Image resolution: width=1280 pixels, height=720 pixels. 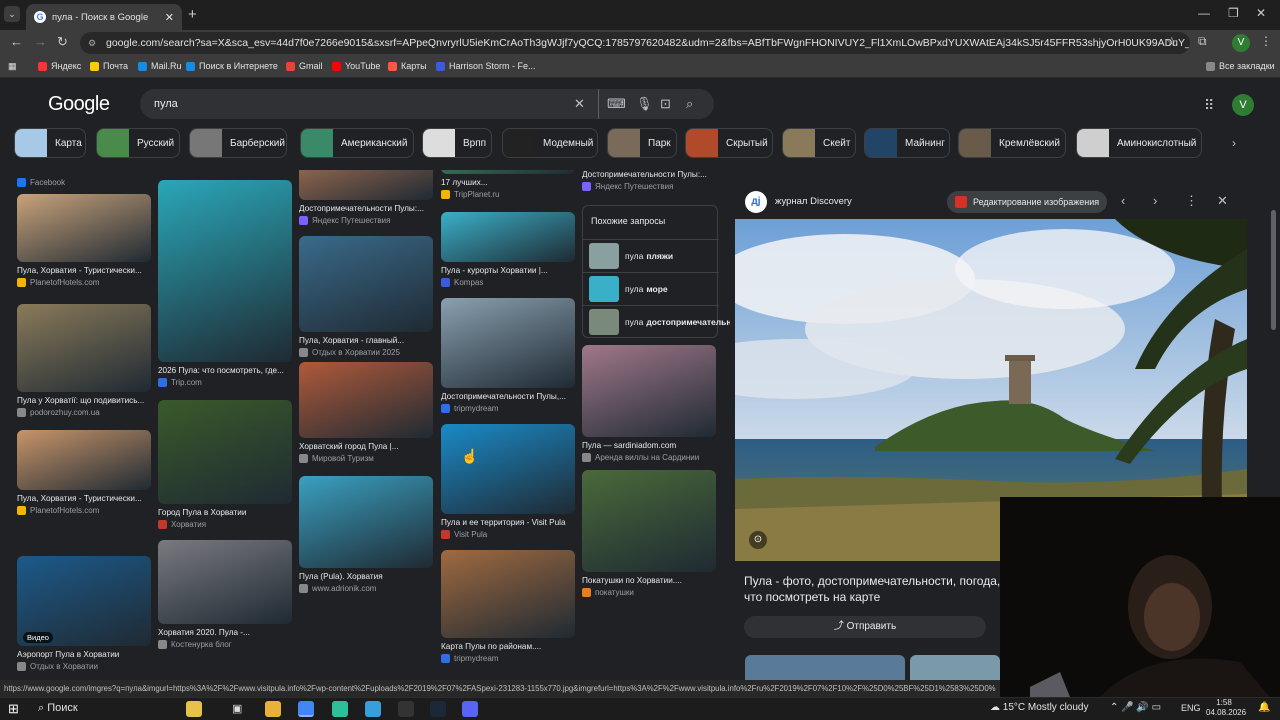 What do you see at coordinates (1243, 105) in the screenshot?
I see `google-account-avatar: V` at bounding box center [1243, 105].